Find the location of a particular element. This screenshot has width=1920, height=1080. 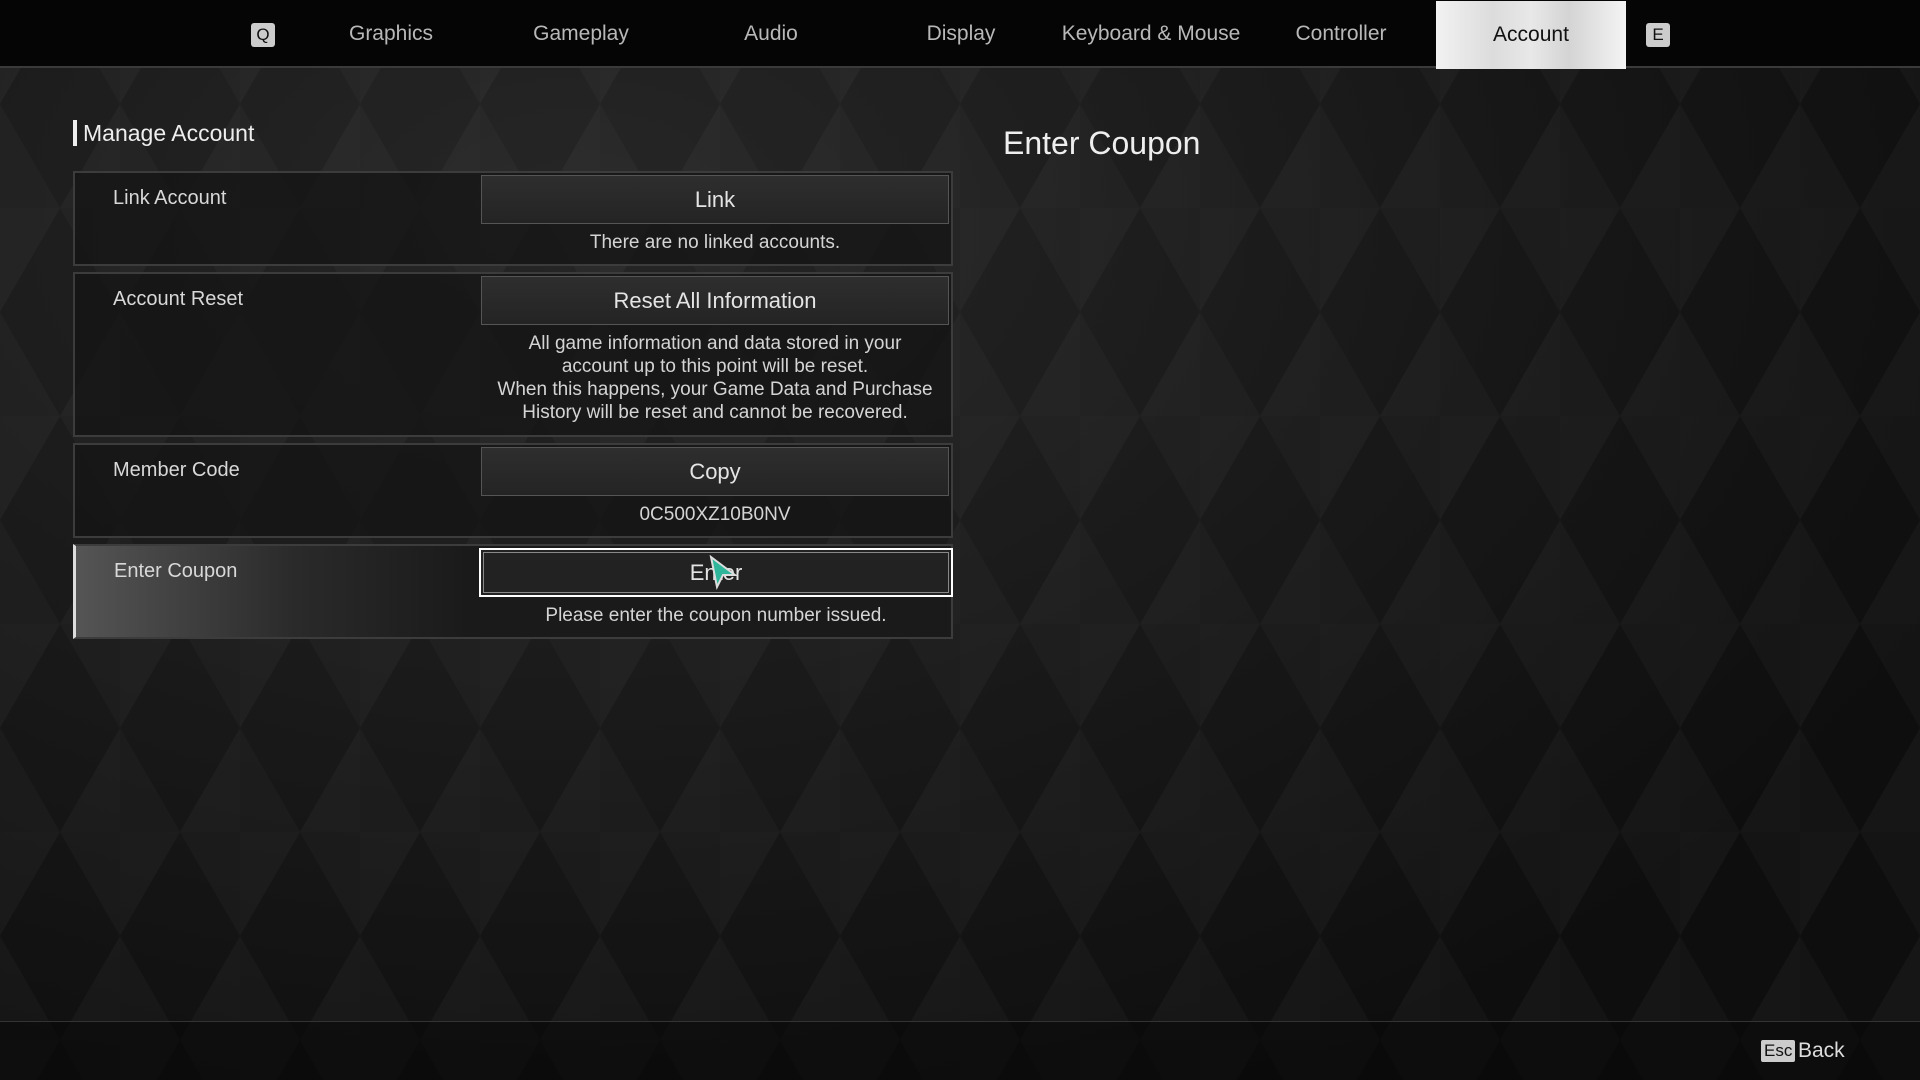

row-member-code: Member Code Copy 0C500XZ10B0NV is located at coordinates (513, 490).